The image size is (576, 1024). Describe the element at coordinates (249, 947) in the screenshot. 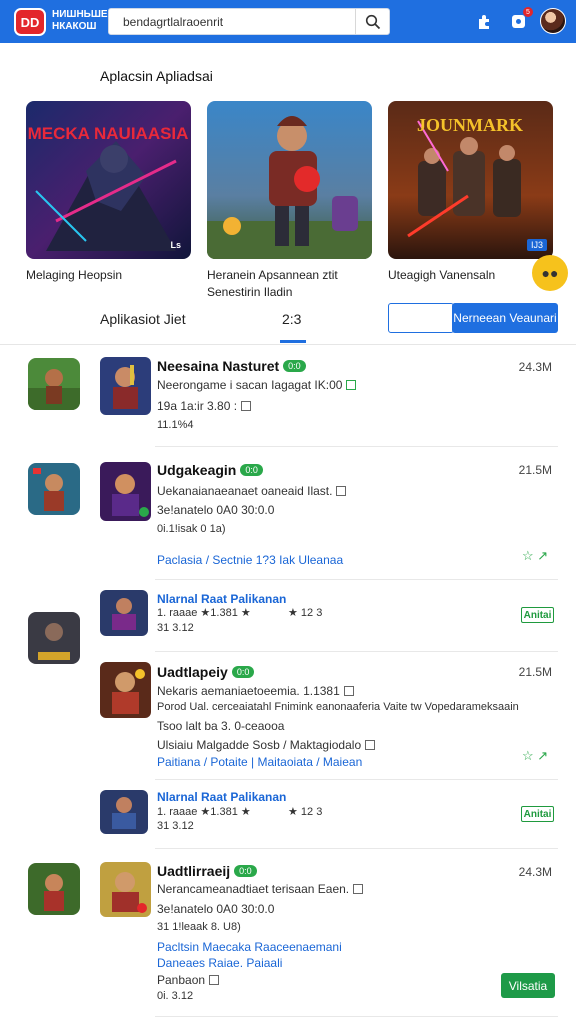

I see `list-item-link1-6: Pacltsin Maecaka Raaceenaemani` at that location.